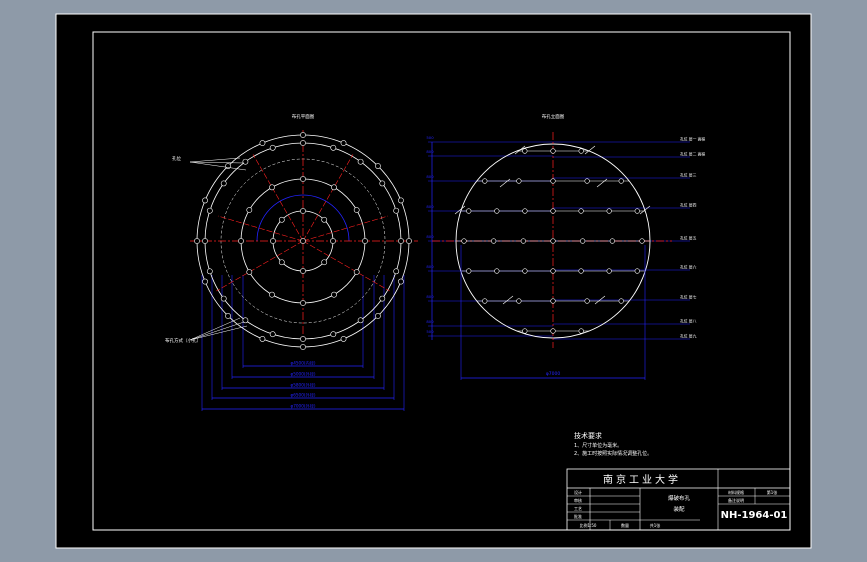 This screenshot has width=867, height=562. I want to click on drawing-sub: 装配, so click(679, 509).